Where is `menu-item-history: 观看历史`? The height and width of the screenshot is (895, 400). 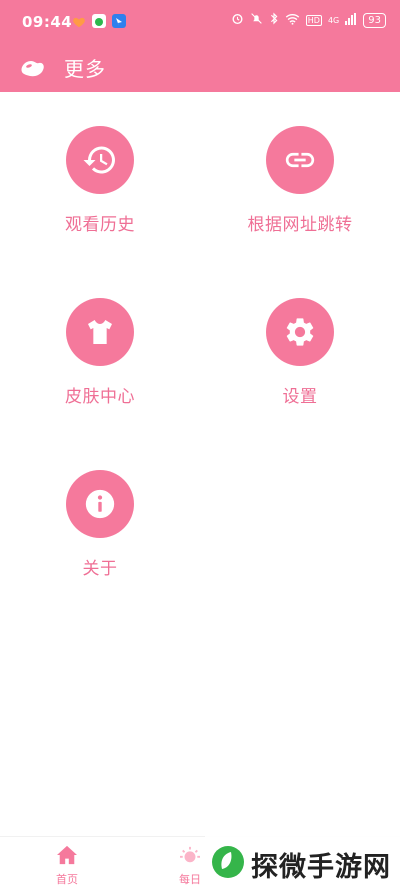
menu-item-history: 观看历史 is located at coordinates (100, 180).